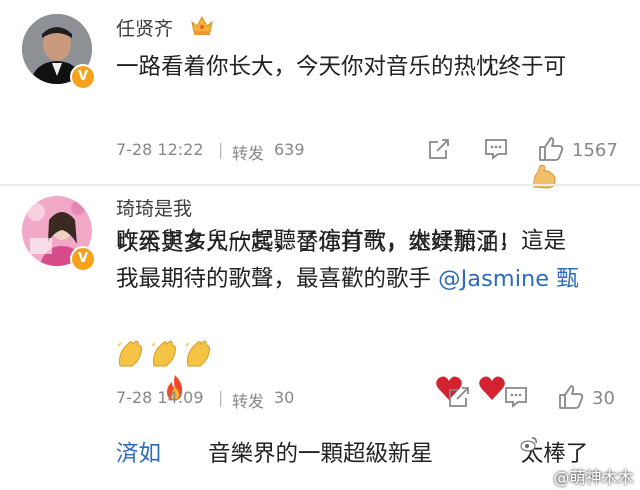  What do you see at coordinates (160, 149) in the screenshot?
I see `timestamp: 7-28 12:22` at bounding box center [160, 149].